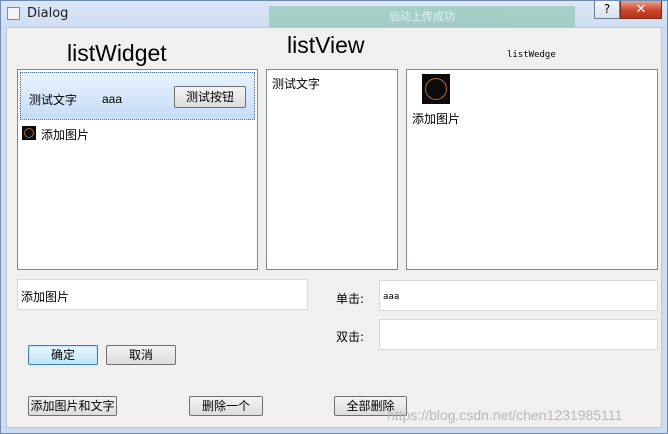 The width and height of the screenshot is (668, 434). What do you see at coordinates (162, 294) in the screenshot?
I see `image-name-input: 添加图片` at bounding box center [162, 294].